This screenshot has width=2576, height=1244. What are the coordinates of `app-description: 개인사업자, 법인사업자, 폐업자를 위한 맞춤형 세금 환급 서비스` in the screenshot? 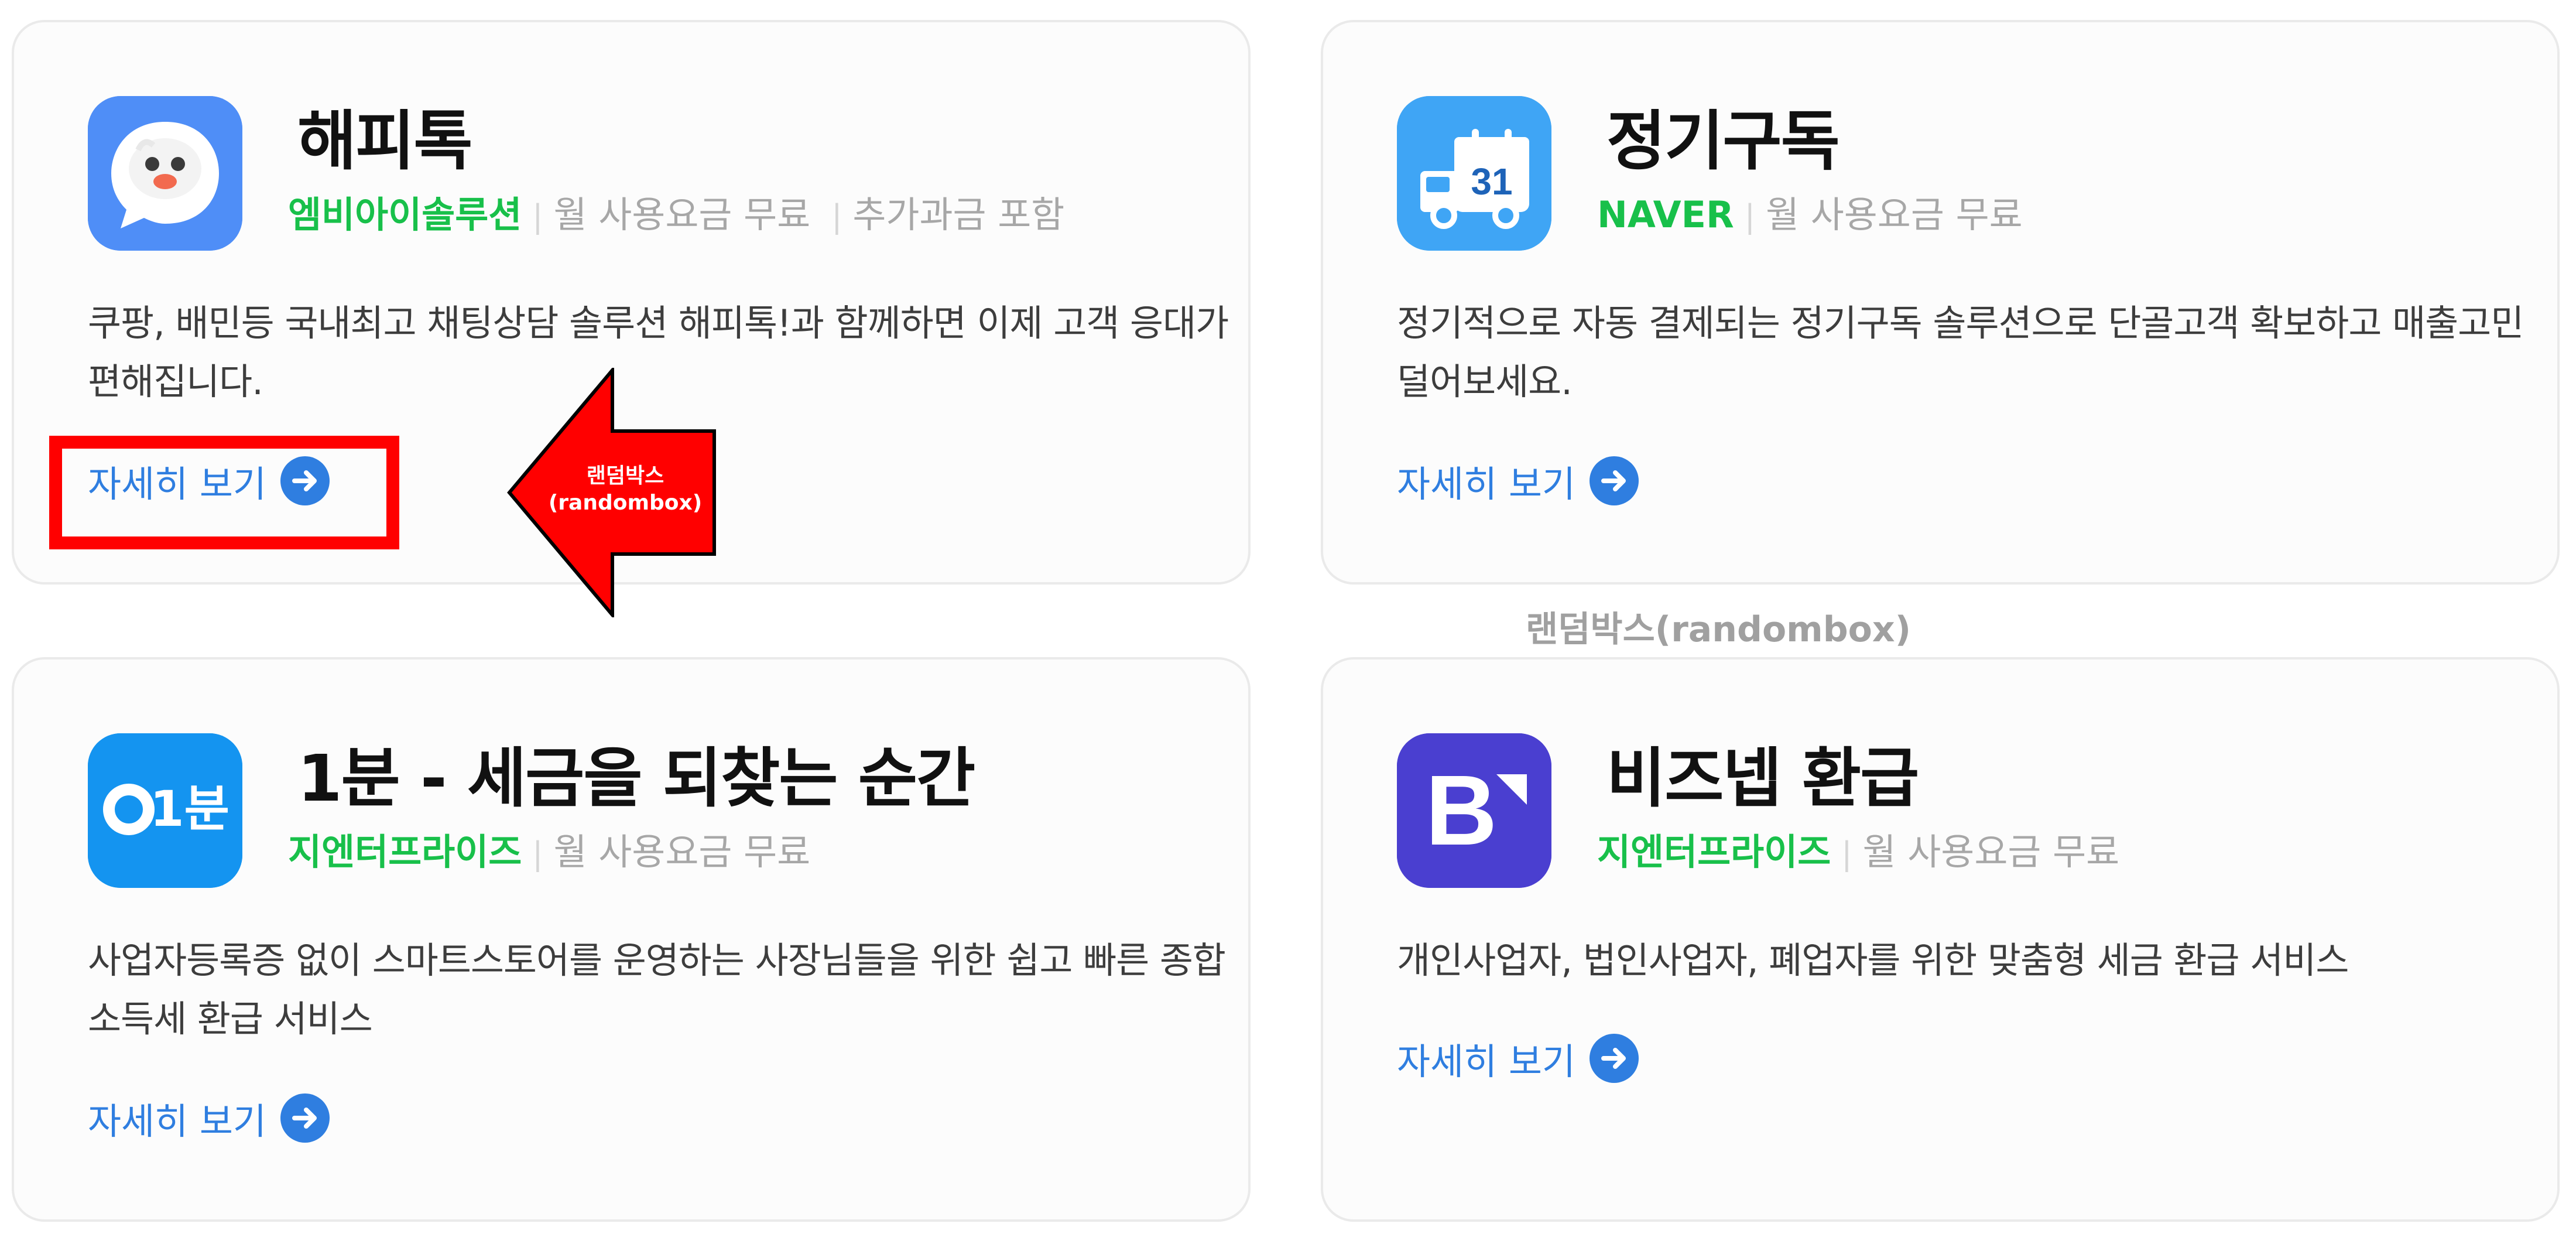 It's located at (1873, 961).